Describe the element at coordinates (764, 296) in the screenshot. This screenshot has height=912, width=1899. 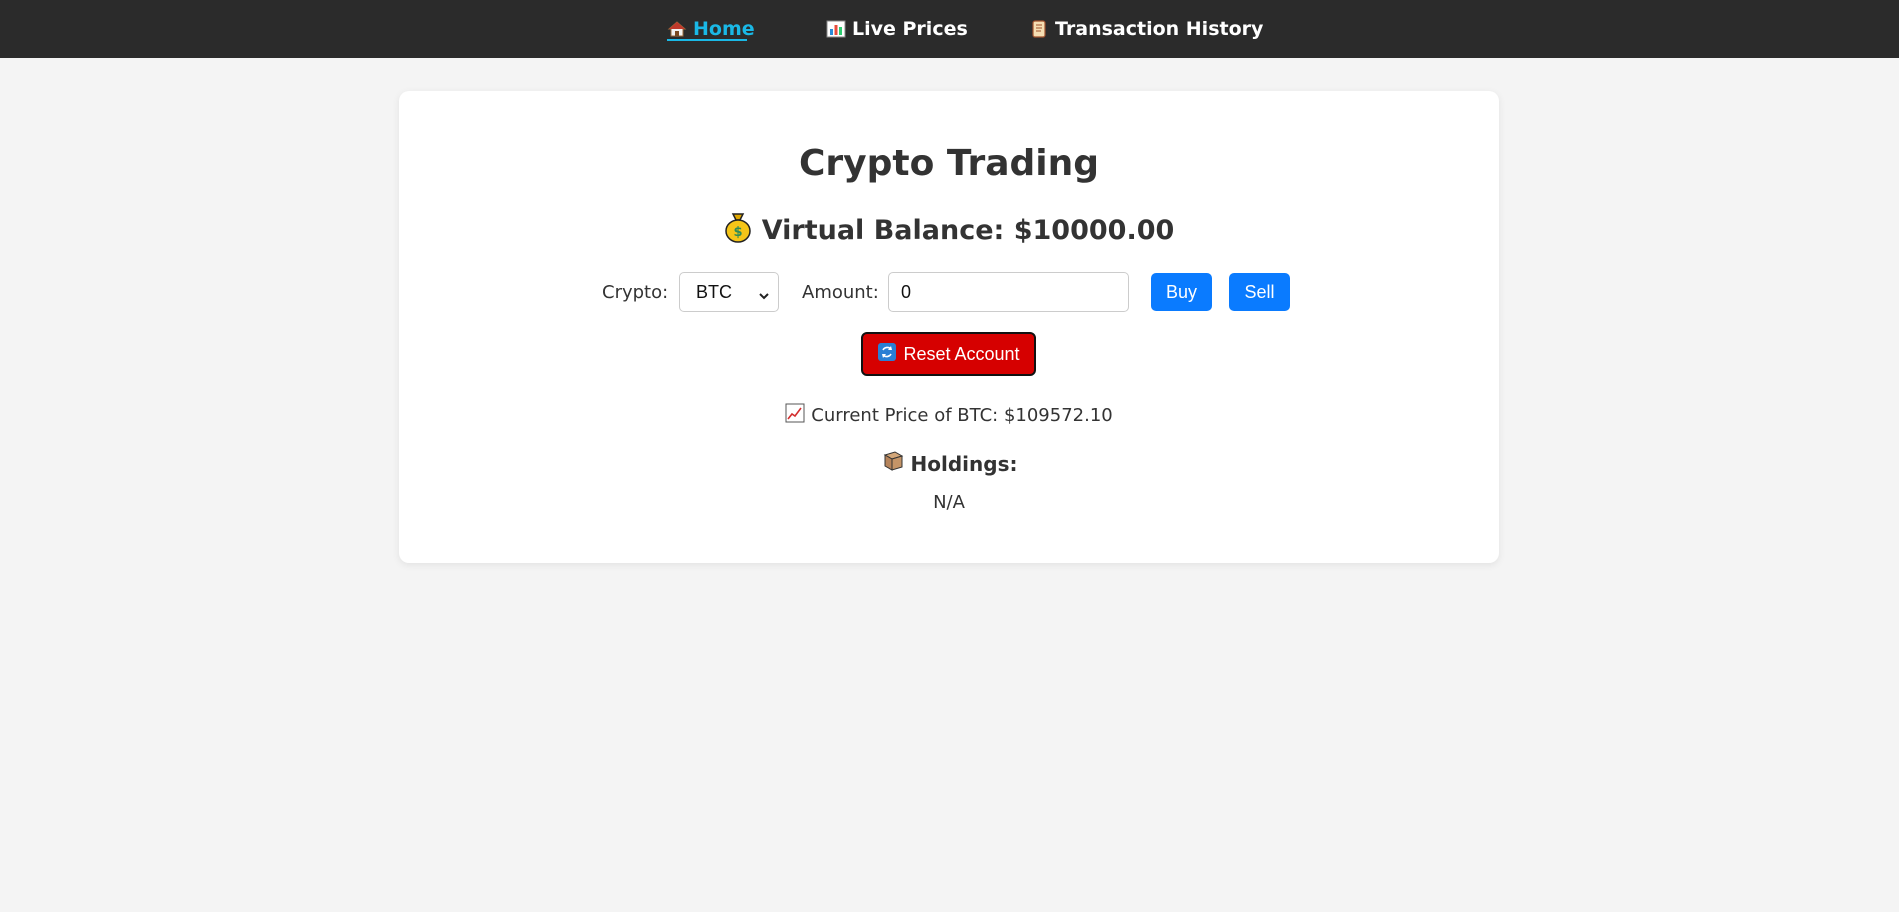
I see `chevron-down-icon` at that location.